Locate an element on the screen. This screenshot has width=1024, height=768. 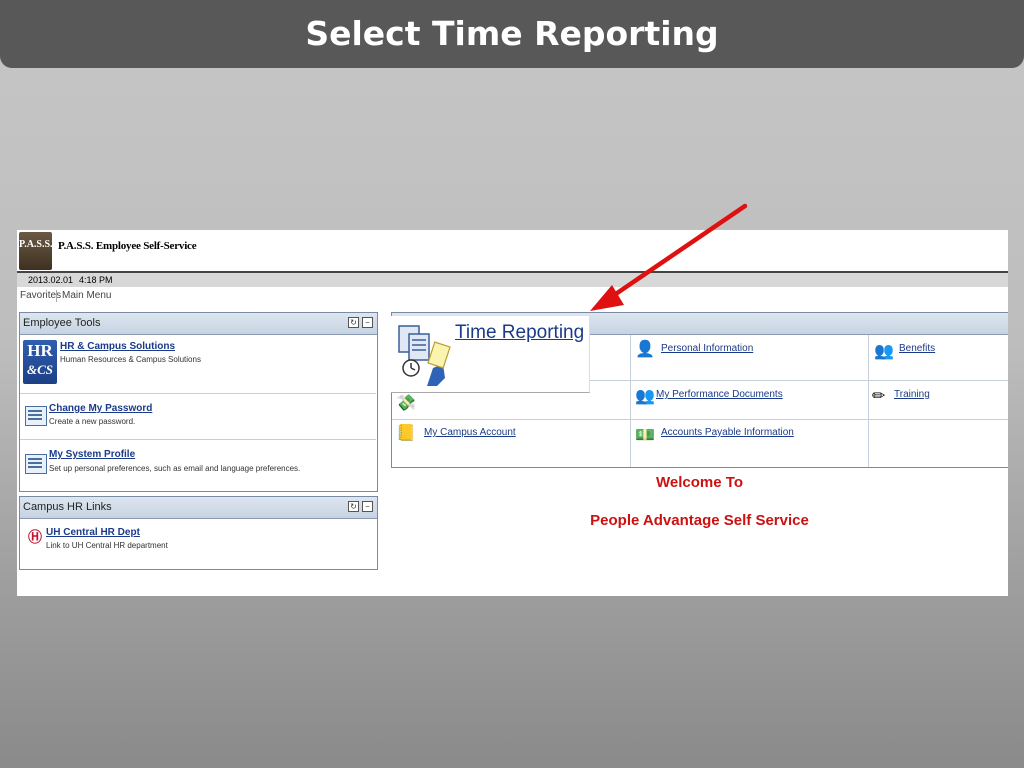
person-icon: 👤 is located at coordinates (645, 349).